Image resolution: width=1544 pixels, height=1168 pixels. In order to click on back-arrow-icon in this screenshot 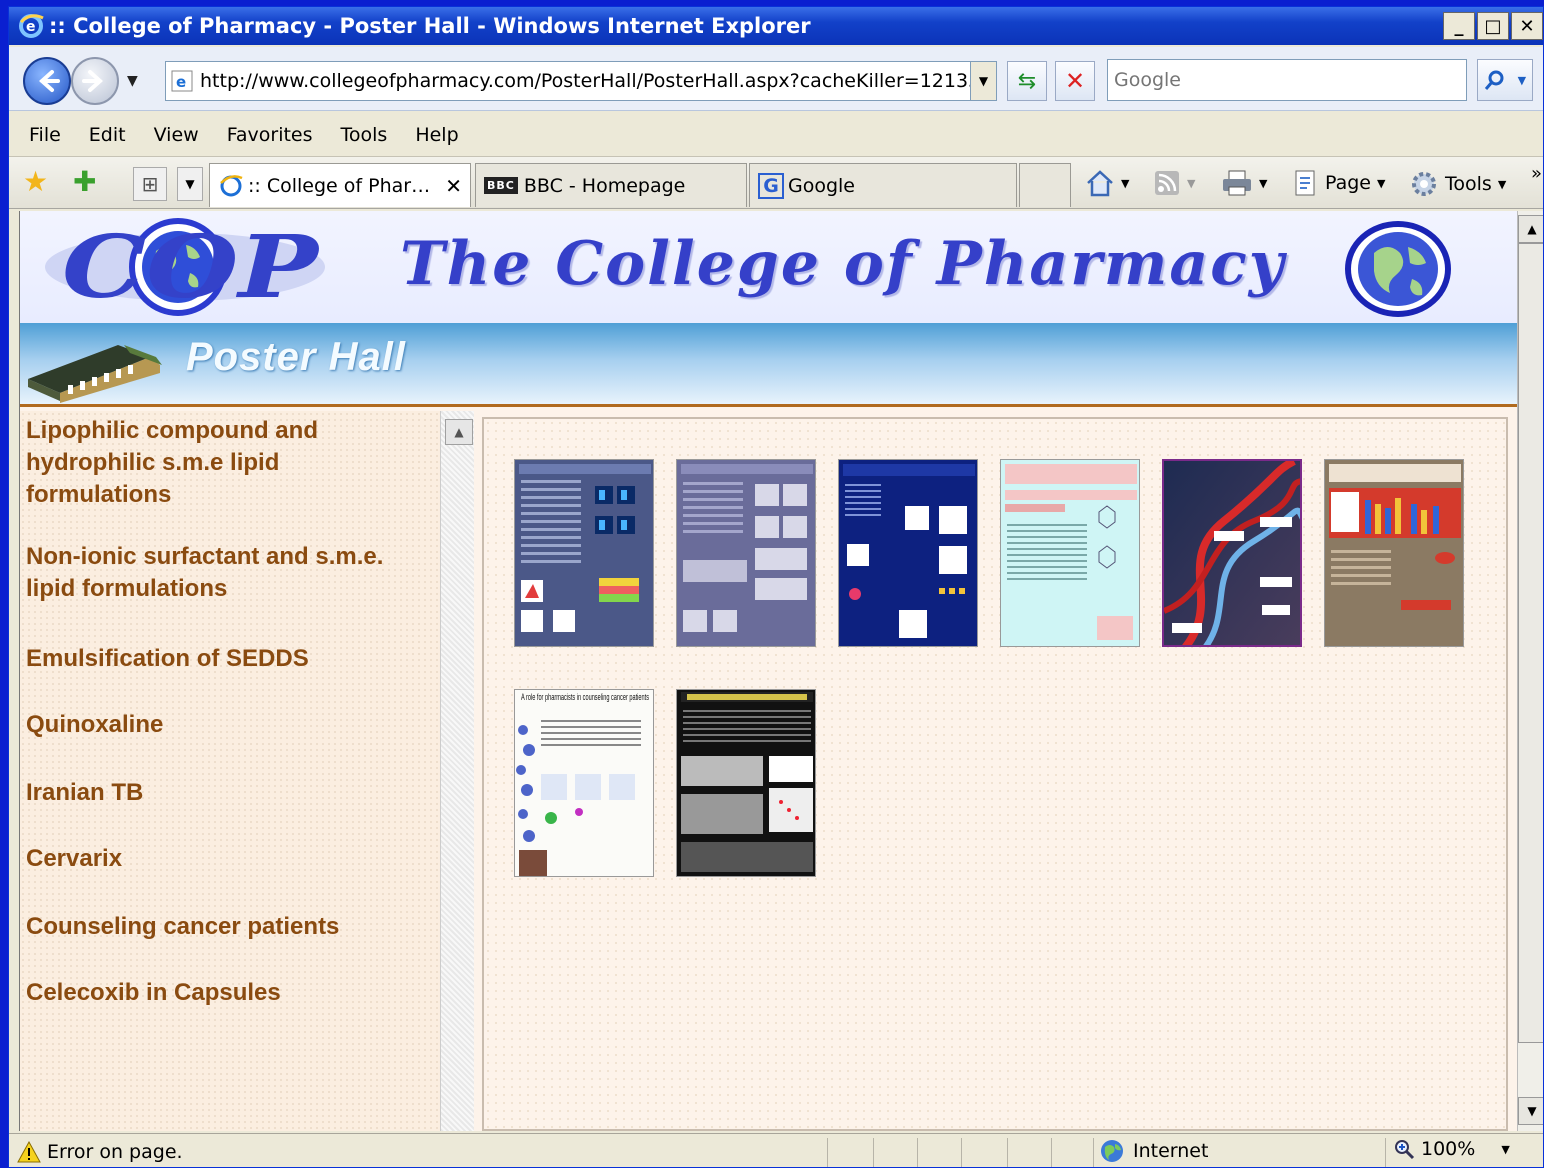, I will do `click(49, 81)`.